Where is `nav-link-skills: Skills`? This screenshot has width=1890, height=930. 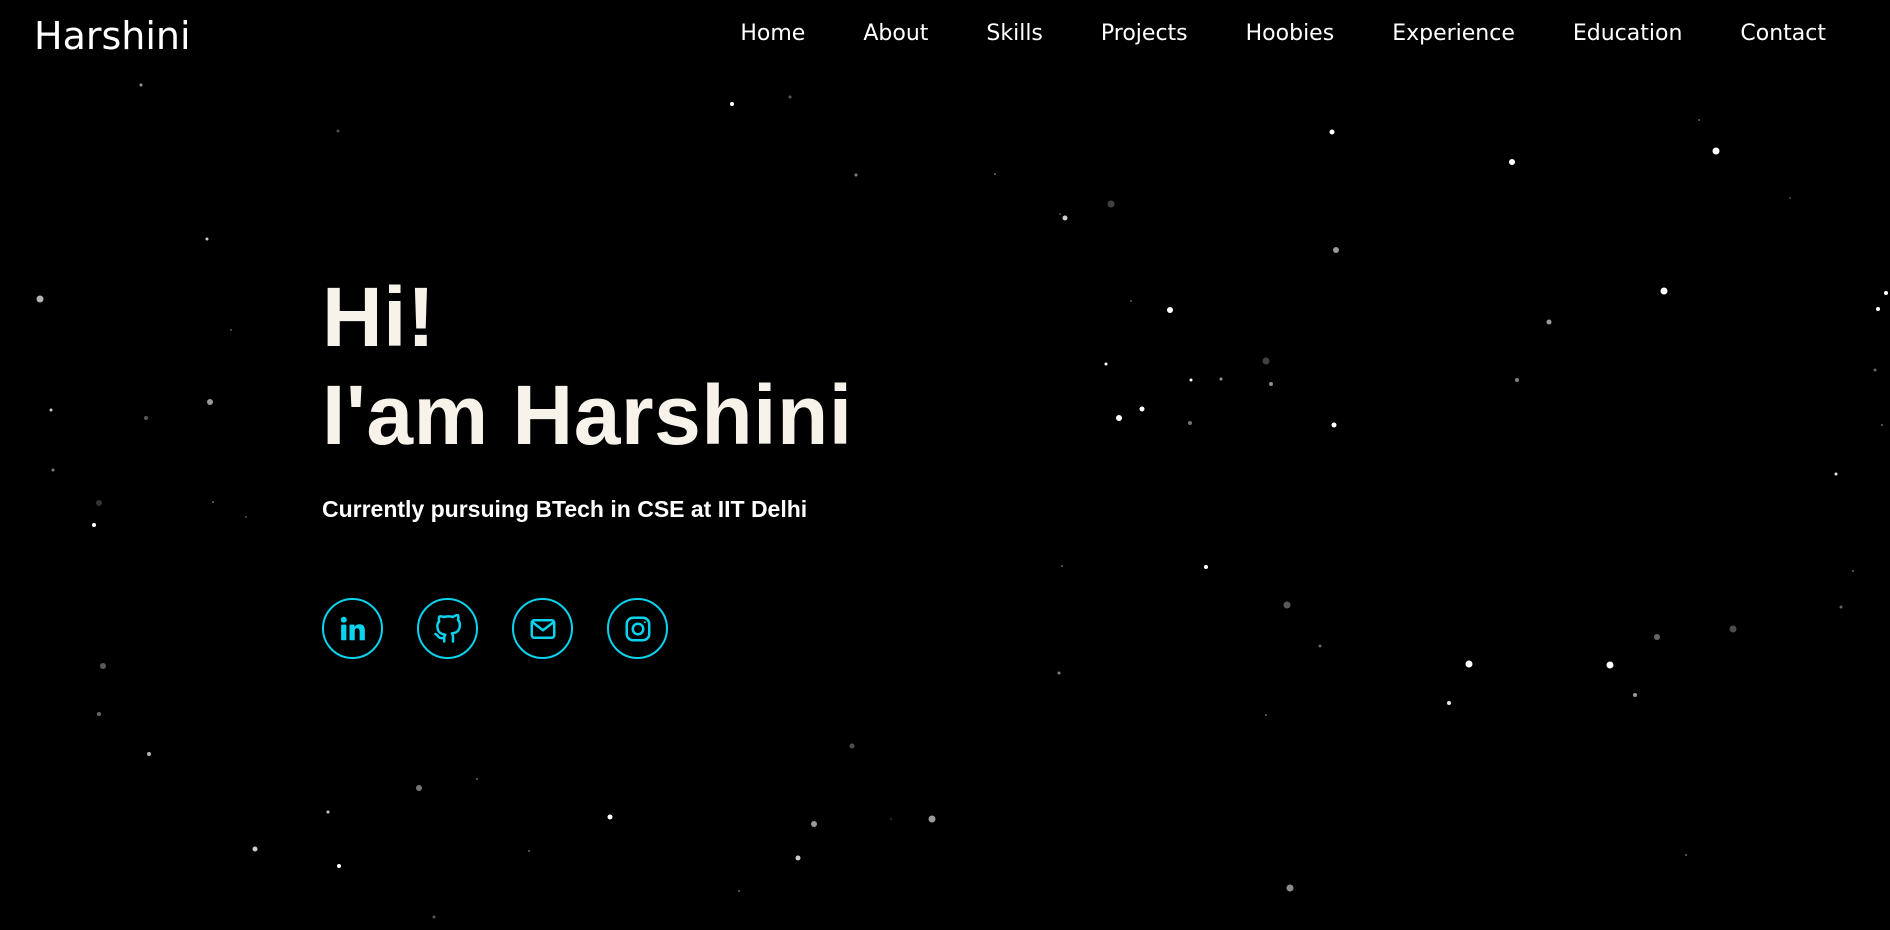
nav-link-skills: Skills is located at coordinates (1014, 34).